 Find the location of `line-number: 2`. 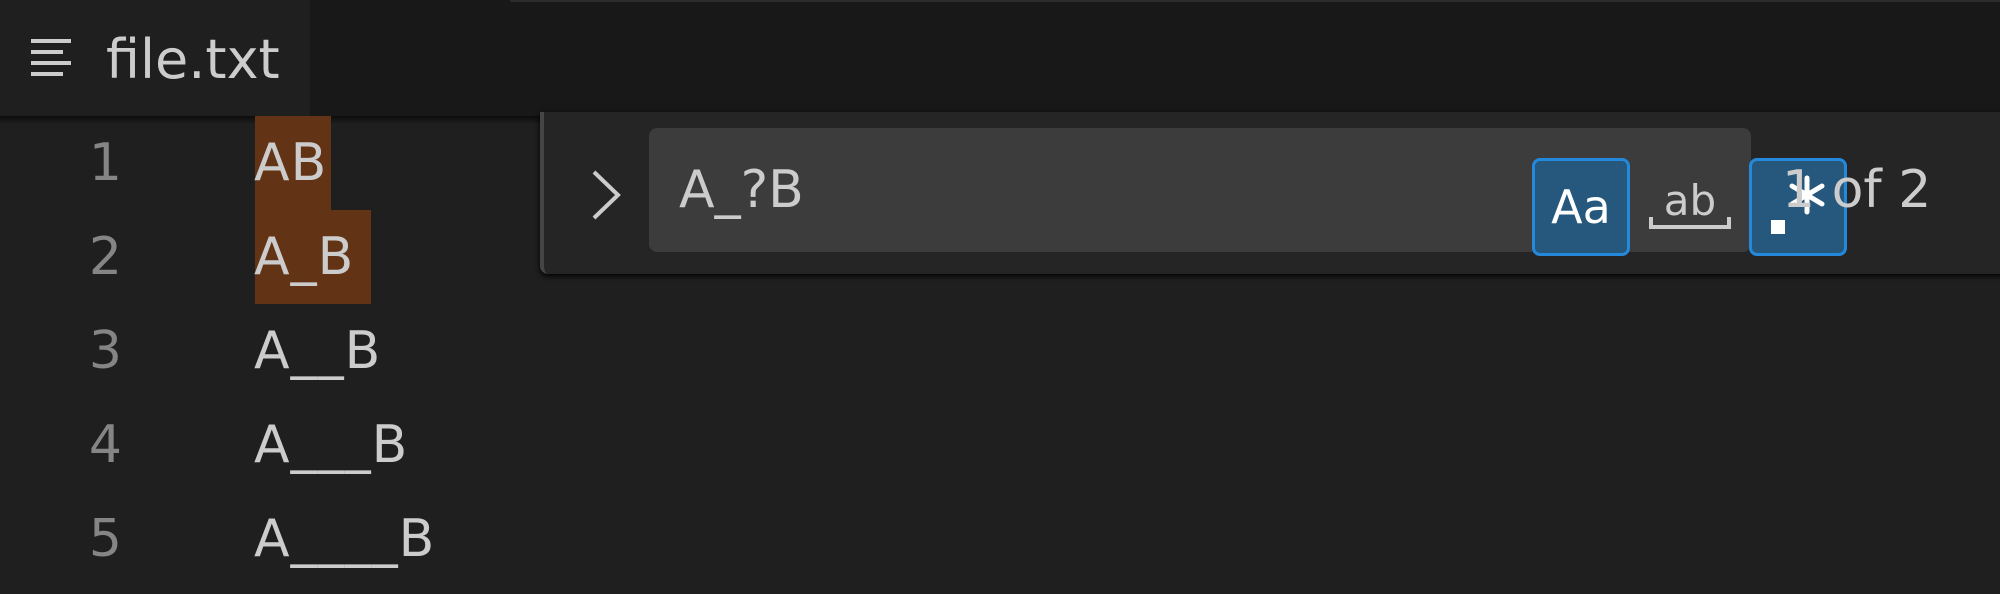

line-number: 2 is located at coordinates (105, 257).